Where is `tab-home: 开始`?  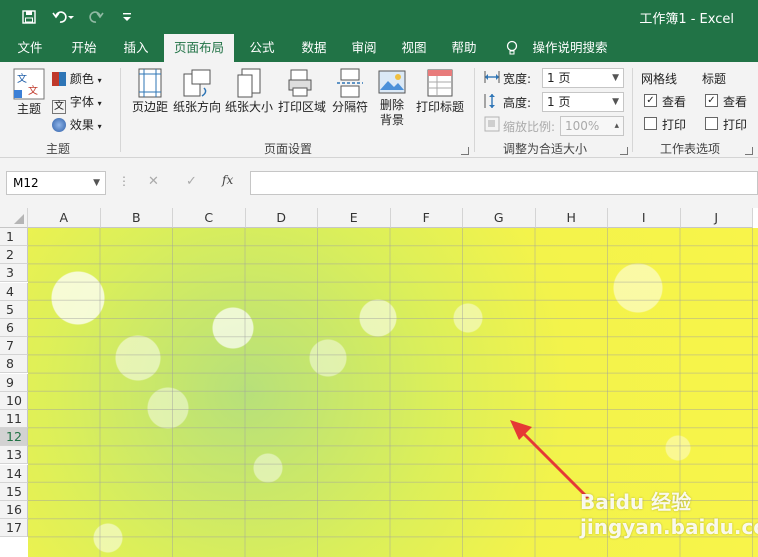
tab-home: 开始 is located at coordinates (84, 48).